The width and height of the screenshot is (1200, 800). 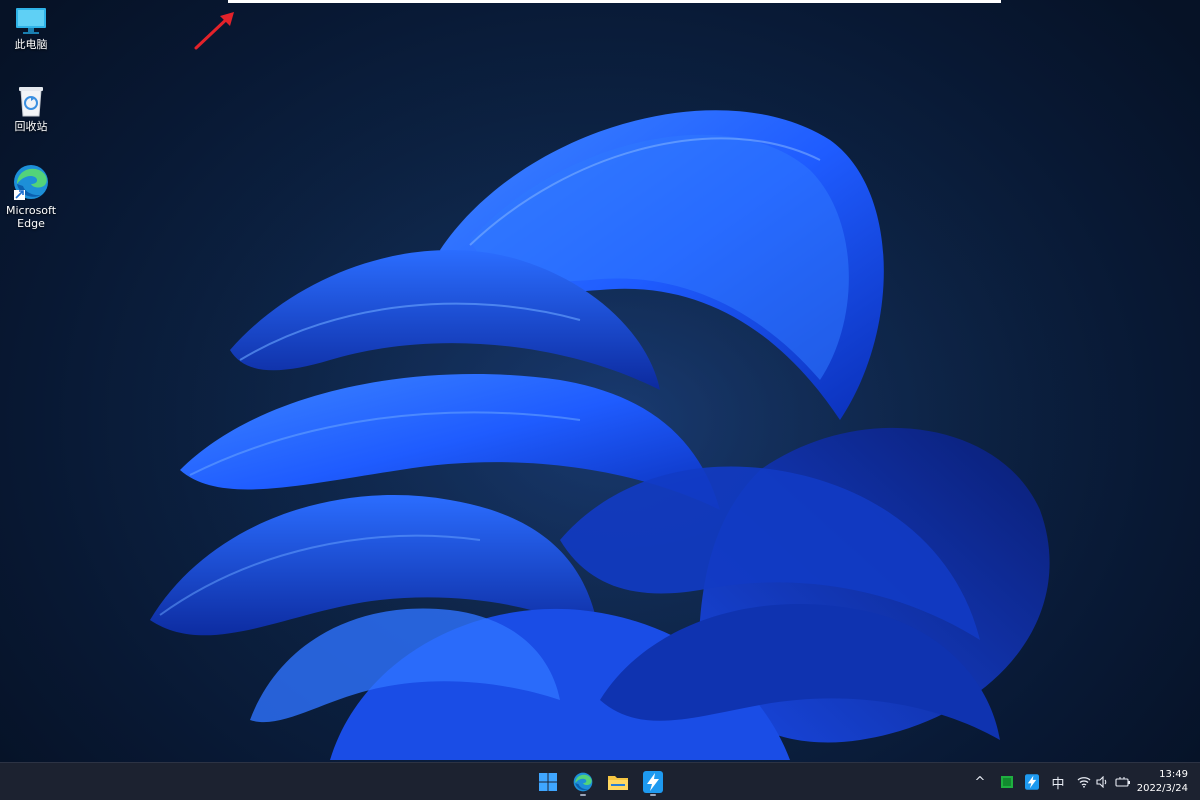 I want to click on taskbar-file-explorer-button, so click(x=618, y=782).